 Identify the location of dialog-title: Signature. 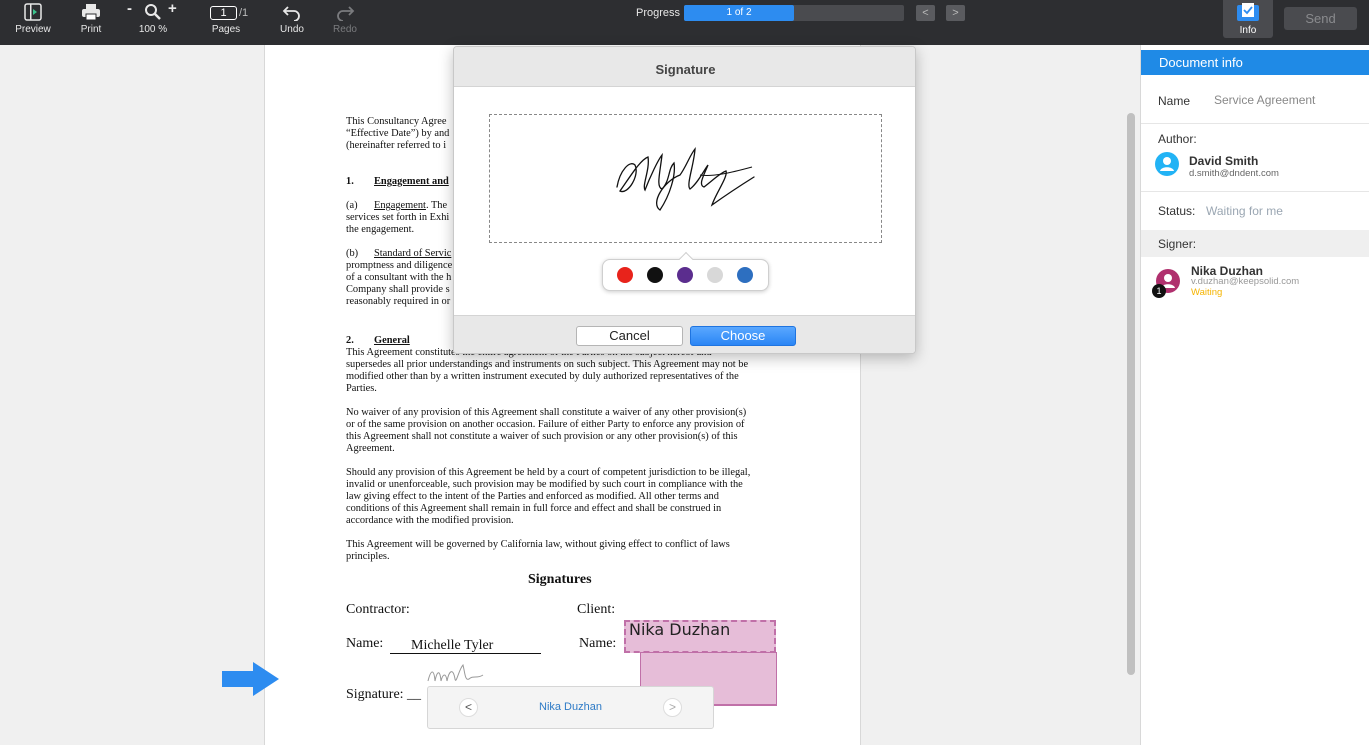
(684, 67).